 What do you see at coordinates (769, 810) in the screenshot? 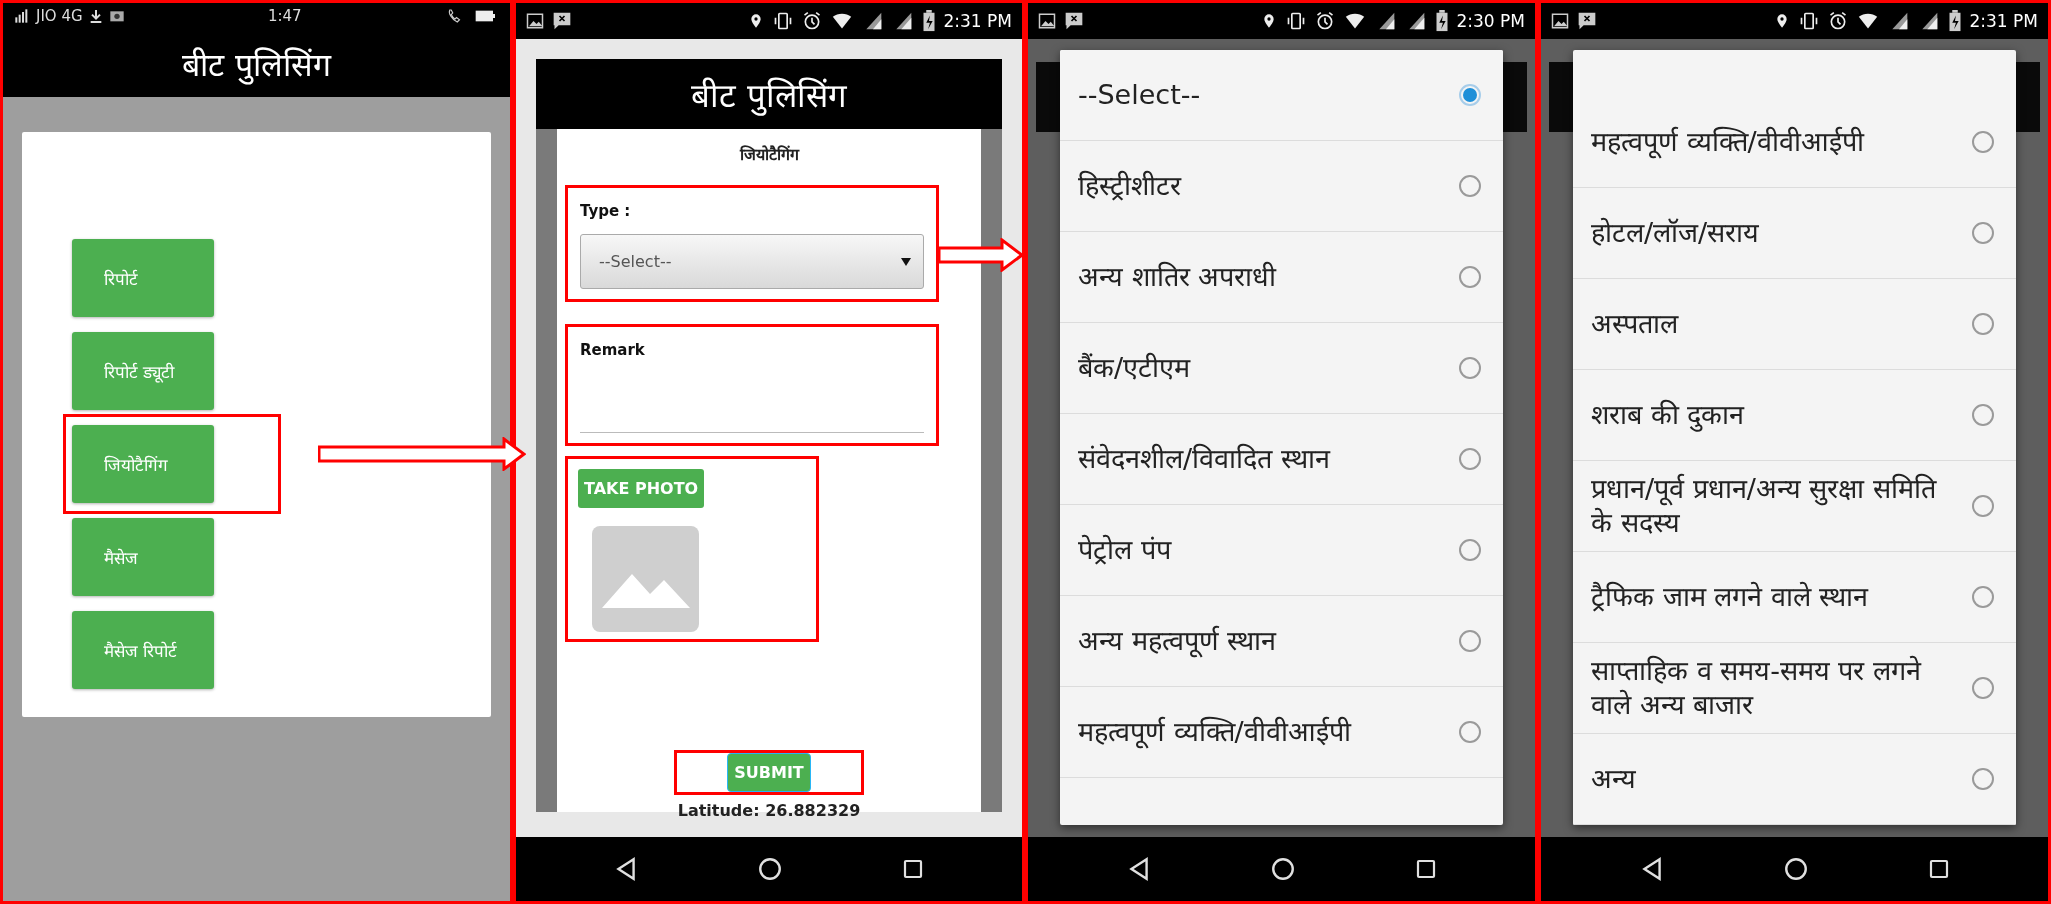
I see `latitude-text: Latitude: 26.882329` at bounding box center [769, 810].